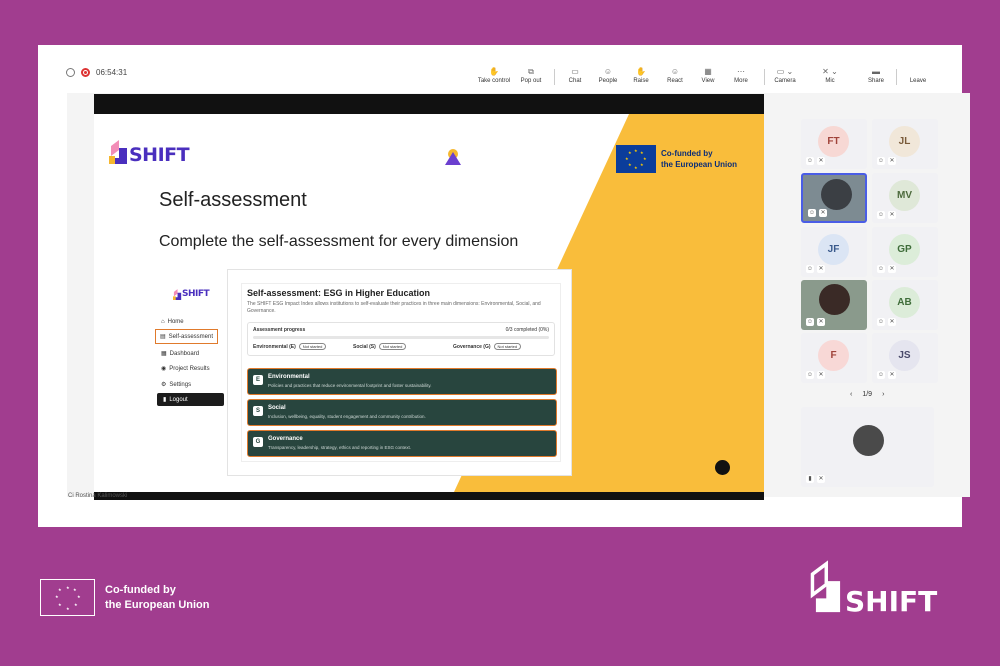  Describe the element at coordinates (165, 400) in the screenshot. I see `logout-icon: ▮` at that location.